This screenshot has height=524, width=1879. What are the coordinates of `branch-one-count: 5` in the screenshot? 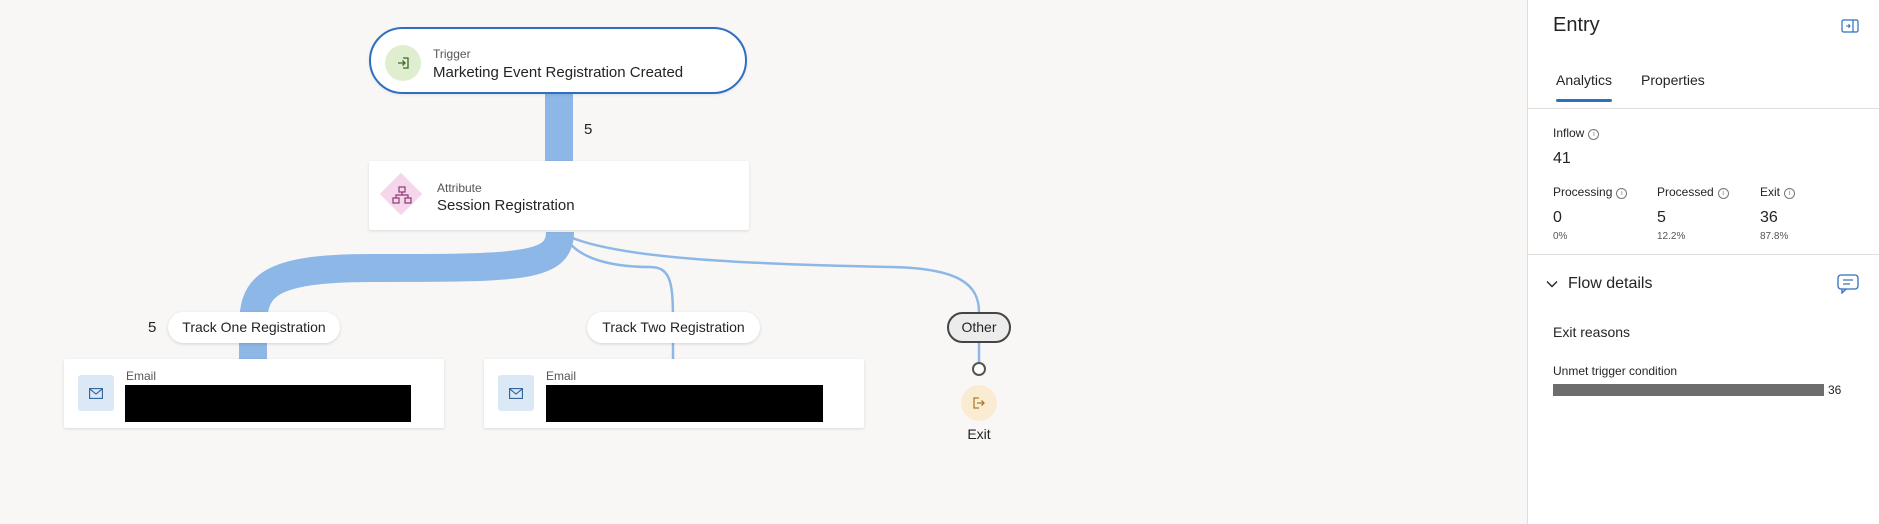 It's located at (152, 327).